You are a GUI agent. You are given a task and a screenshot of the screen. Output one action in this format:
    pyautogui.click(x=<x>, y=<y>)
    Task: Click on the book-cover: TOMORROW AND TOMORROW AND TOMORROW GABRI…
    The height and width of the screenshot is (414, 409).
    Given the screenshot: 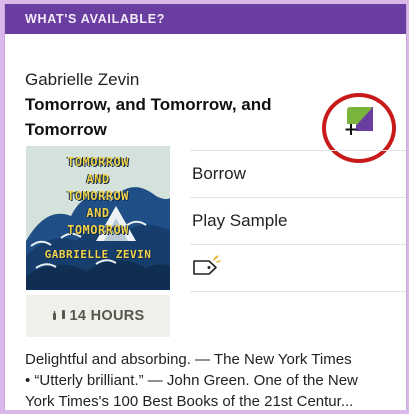 What is the action you would take?
    pyautogui.click(x=98, y=218)
    